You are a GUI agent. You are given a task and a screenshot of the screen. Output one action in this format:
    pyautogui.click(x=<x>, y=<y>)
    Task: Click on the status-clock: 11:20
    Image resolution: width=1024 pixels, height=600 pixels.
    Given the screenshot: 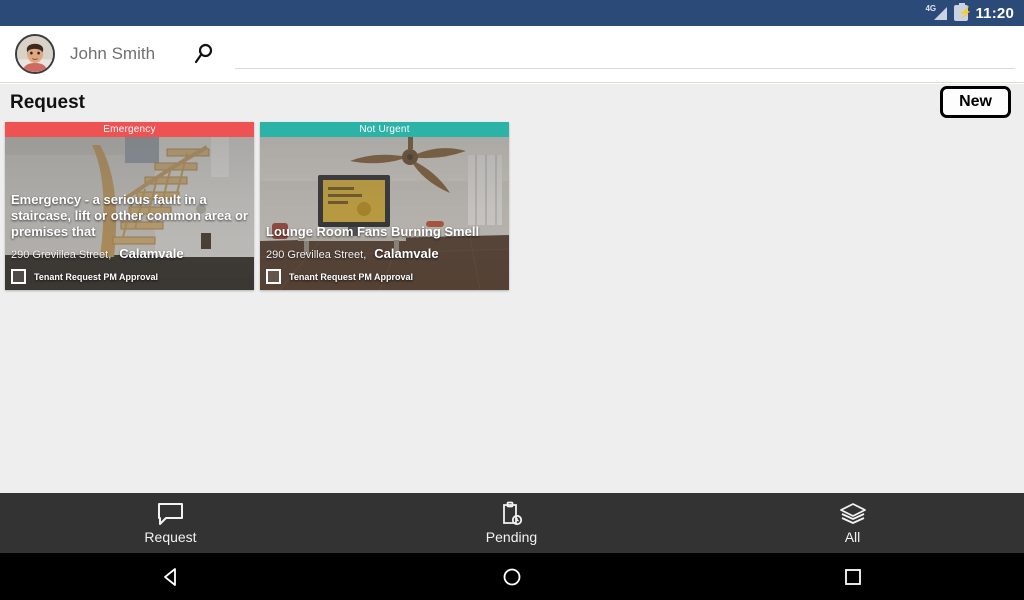 What is the action you would take?
    pyautogui.click(x=994, y=13)
    